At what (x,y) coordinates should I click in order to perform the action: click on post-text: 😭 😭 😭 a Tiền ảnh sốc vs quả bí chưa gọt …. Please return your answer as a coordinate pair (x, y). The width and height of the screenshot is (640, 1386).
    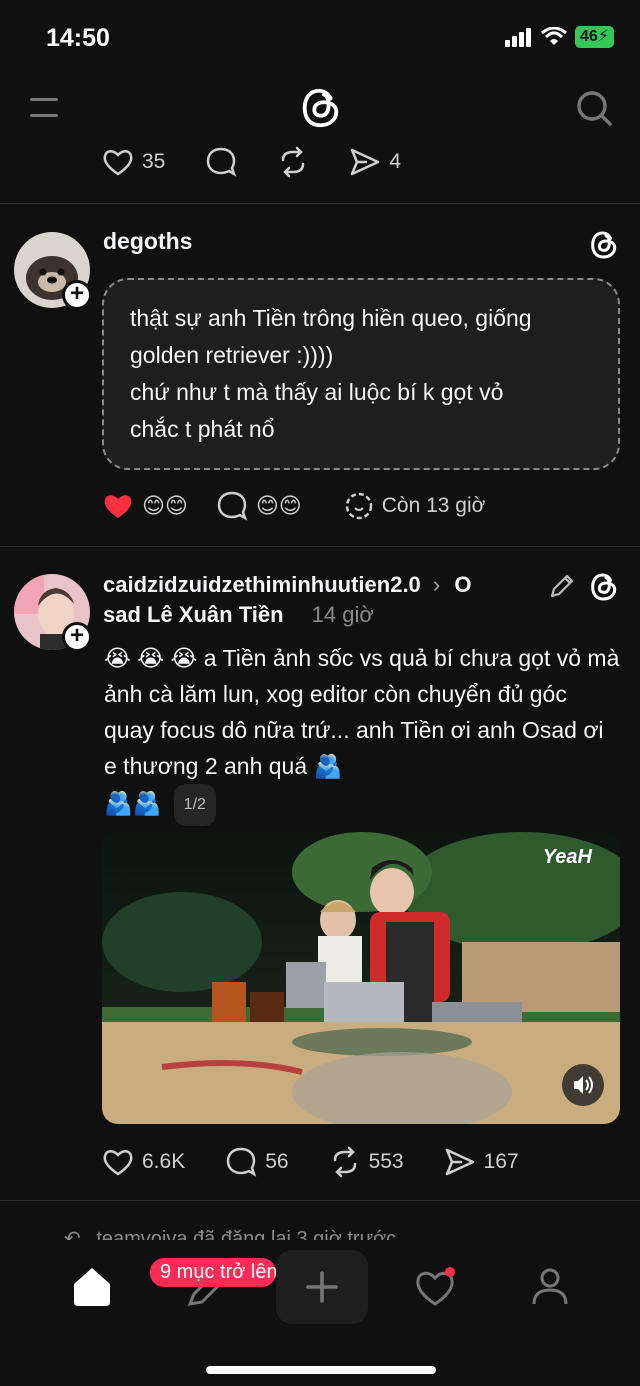
    Looking at the image, I should click on (362, 733).